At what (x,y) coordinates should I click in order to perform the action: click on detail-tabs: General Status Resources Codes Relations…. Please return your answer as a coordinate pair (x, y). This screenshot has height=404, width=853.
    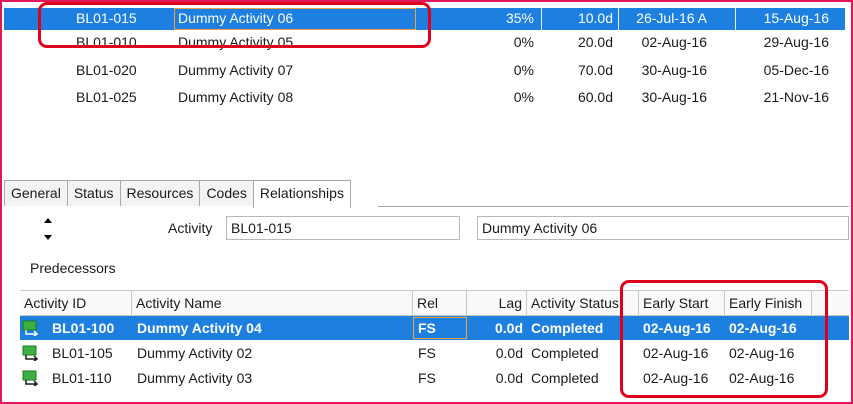
    Looking at the image, I should click on (177, 194).